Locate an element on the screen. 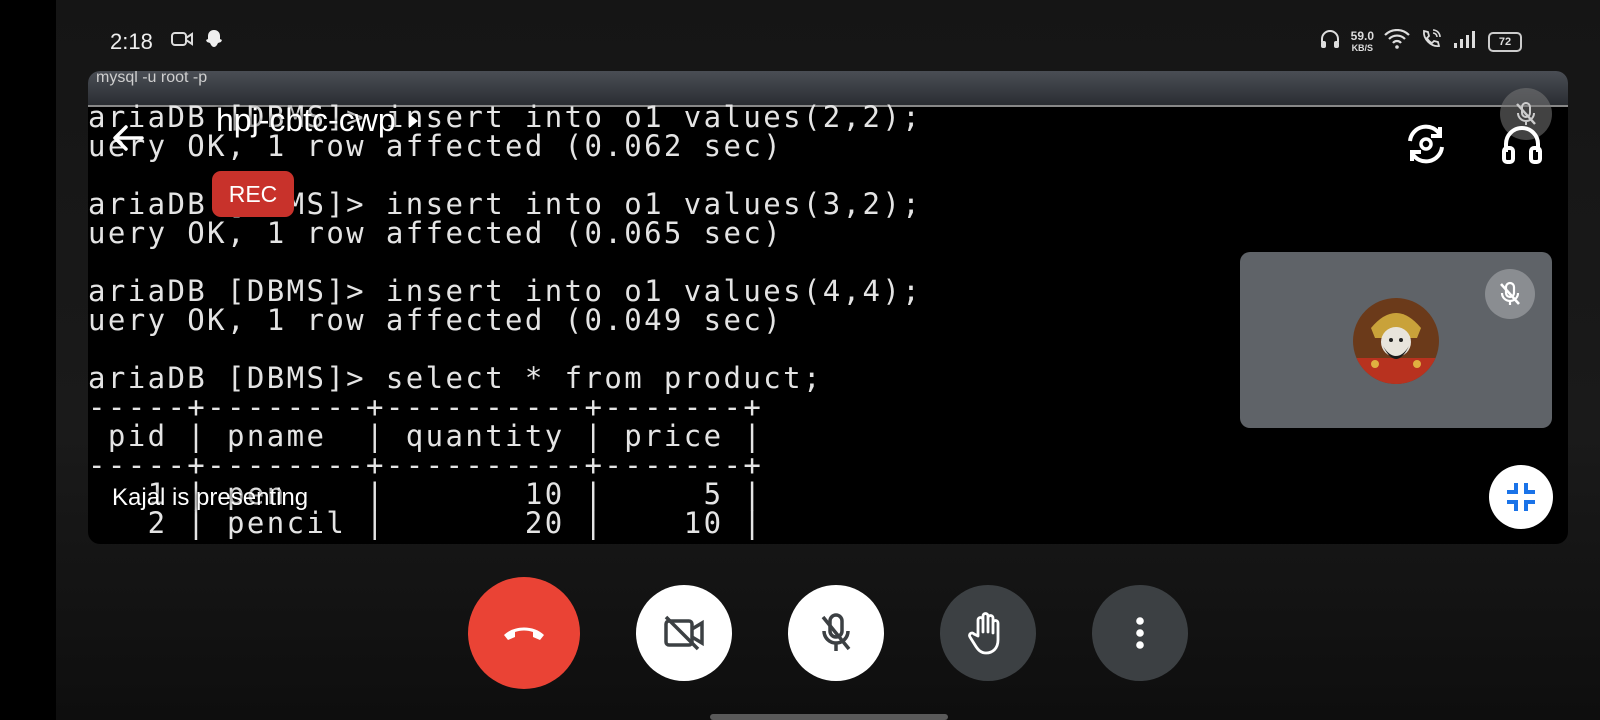 This screenshot has width=1600, height=720. recording-badge: REC is located at coordinates (253, 194).